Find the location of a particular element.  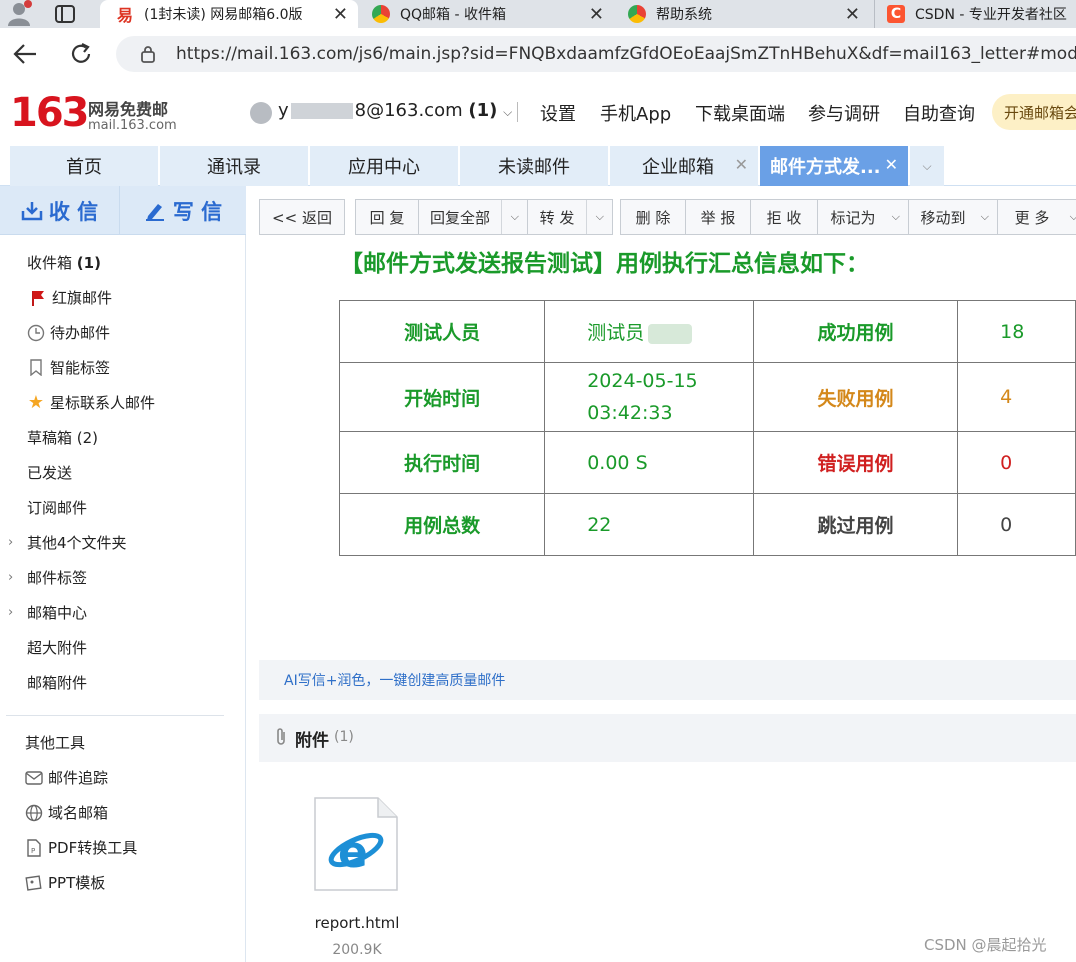

inbox-unread-count: (1) is located at coordinates (88, 262).